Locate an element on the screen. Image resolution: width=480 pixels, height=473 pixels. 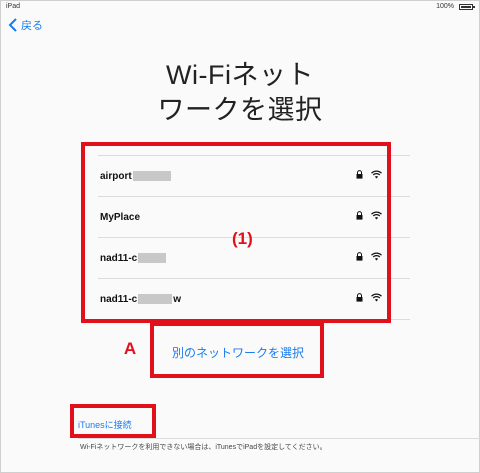
device-label: iPad is located at coordinates (13, 6).